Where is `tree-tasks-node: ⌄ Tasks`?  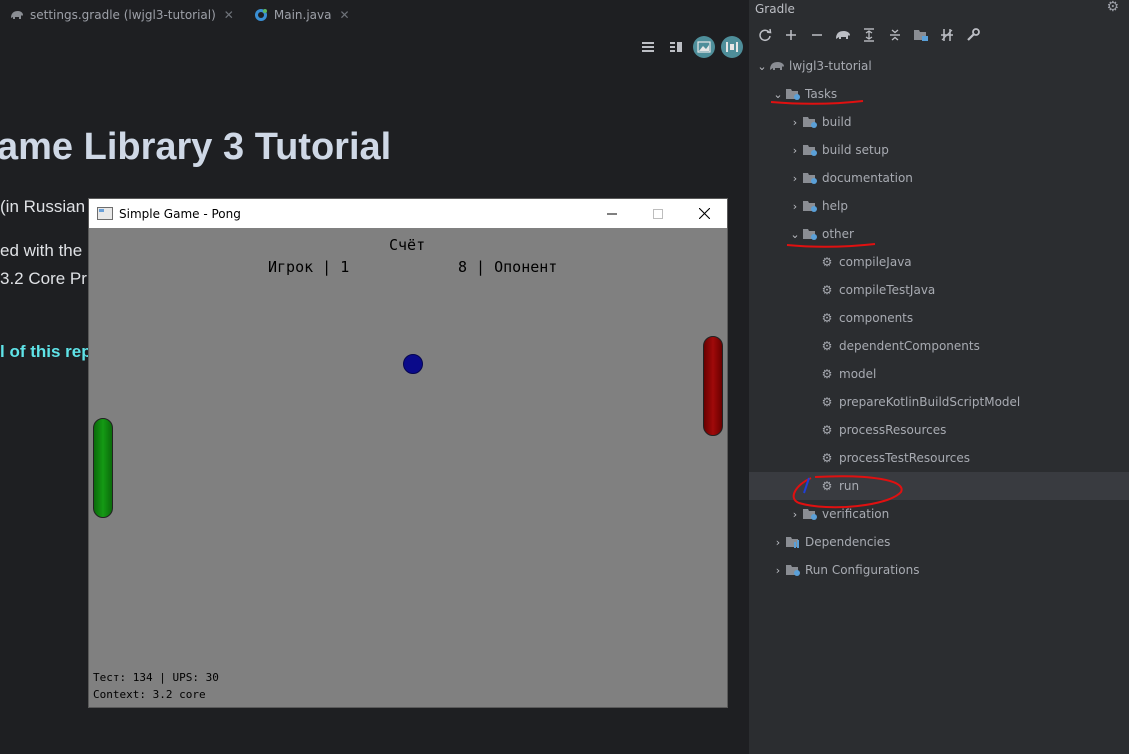 tree-tasks-node: ⌄ Tasks is located at coordinates (939, 94).